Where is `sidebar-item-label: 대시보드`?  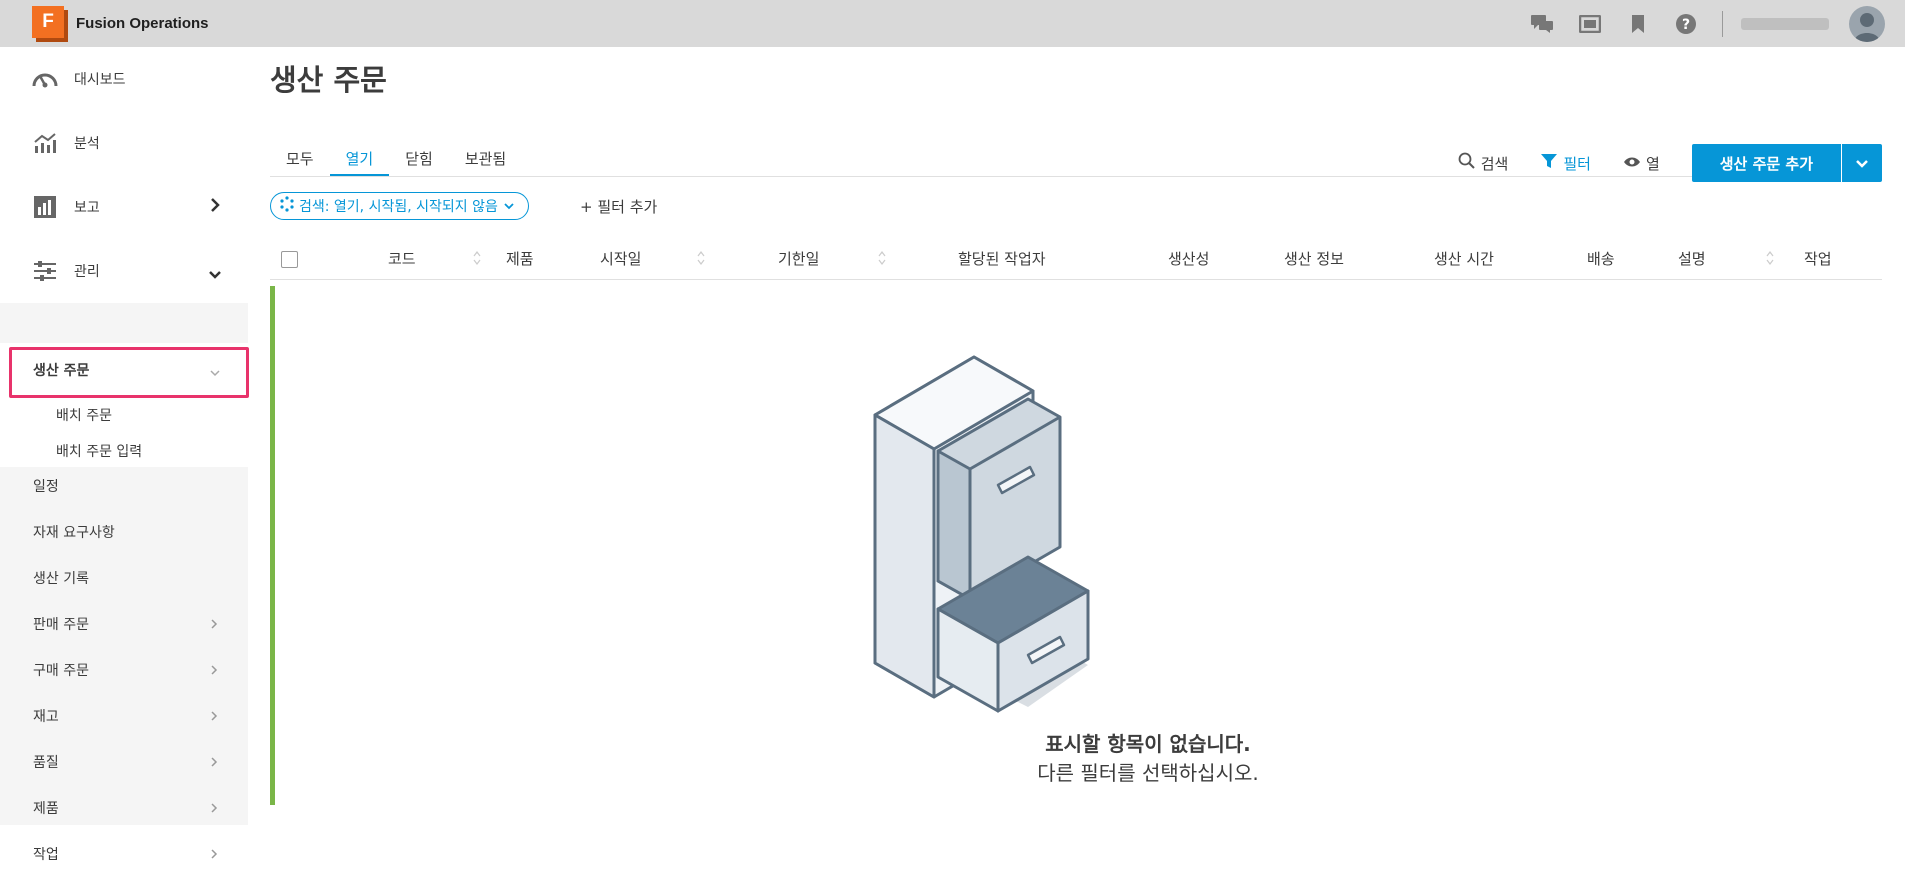
sidebar-item-label: 대시보드 is located at coordinates (100, 80).